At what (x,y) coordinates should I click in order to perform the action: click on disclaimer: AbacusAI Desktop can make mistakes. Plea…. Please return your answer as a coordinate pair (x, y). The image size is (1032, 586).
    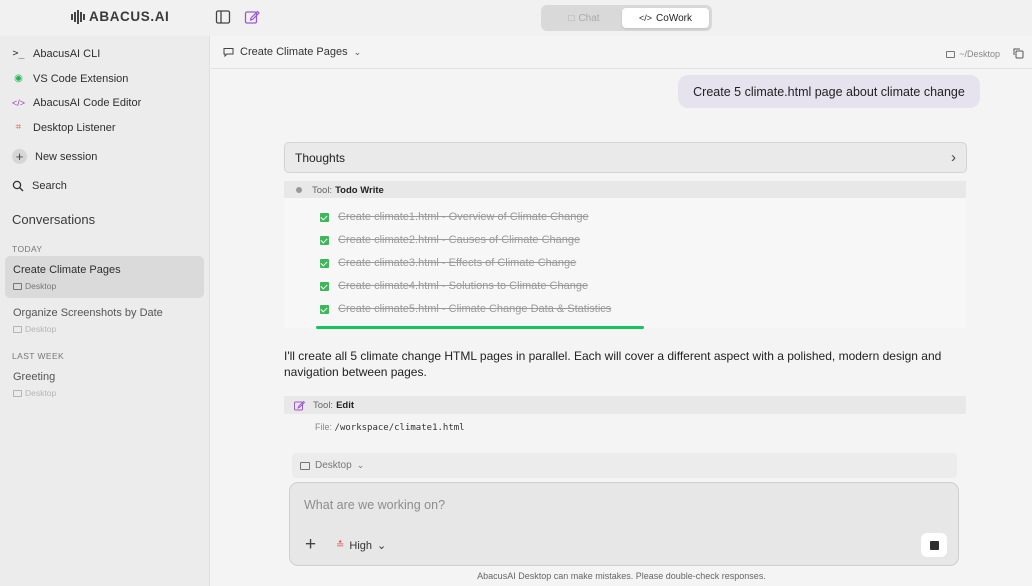
    Looking at the image, I should click on (621, 576).